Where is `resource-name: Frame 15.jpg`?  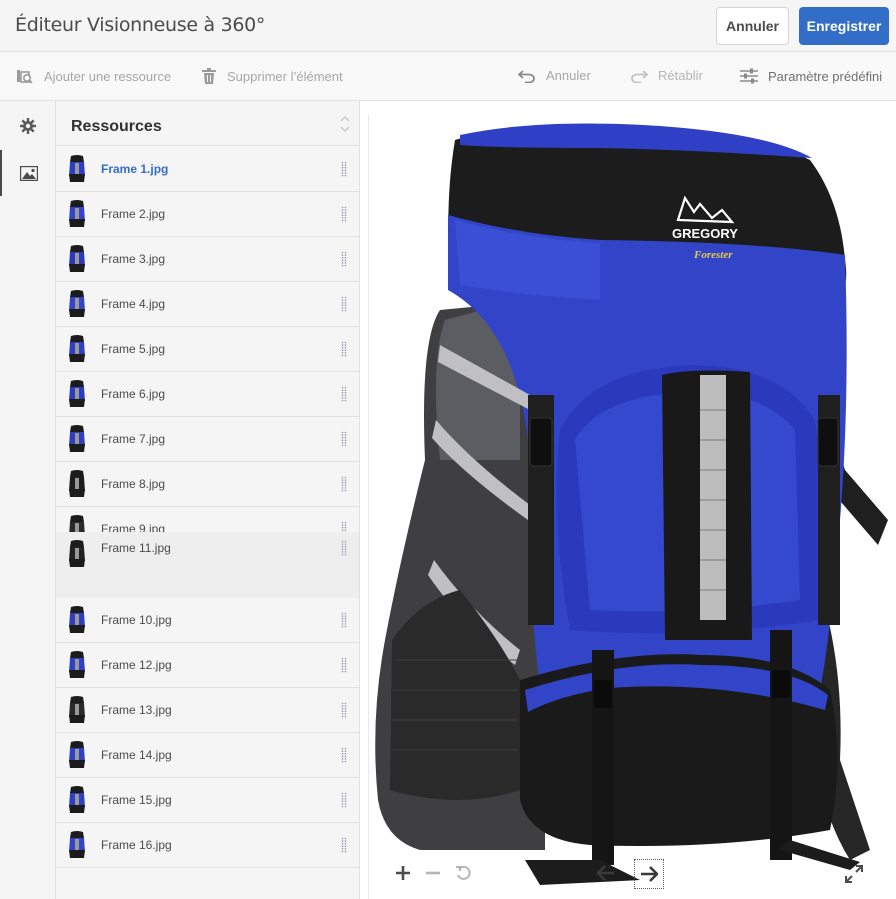
resource-name: Frame 15.jpg is located at coordinates (136, 800).